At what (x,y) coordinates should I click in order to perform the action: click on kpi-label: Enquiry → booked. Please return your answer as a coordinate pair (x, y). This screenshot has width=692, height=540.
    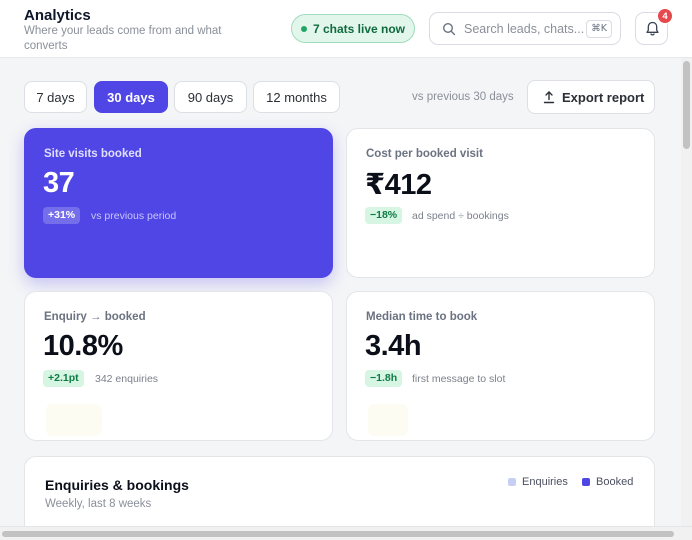
    Looking at the image, I should click on (95, 317).